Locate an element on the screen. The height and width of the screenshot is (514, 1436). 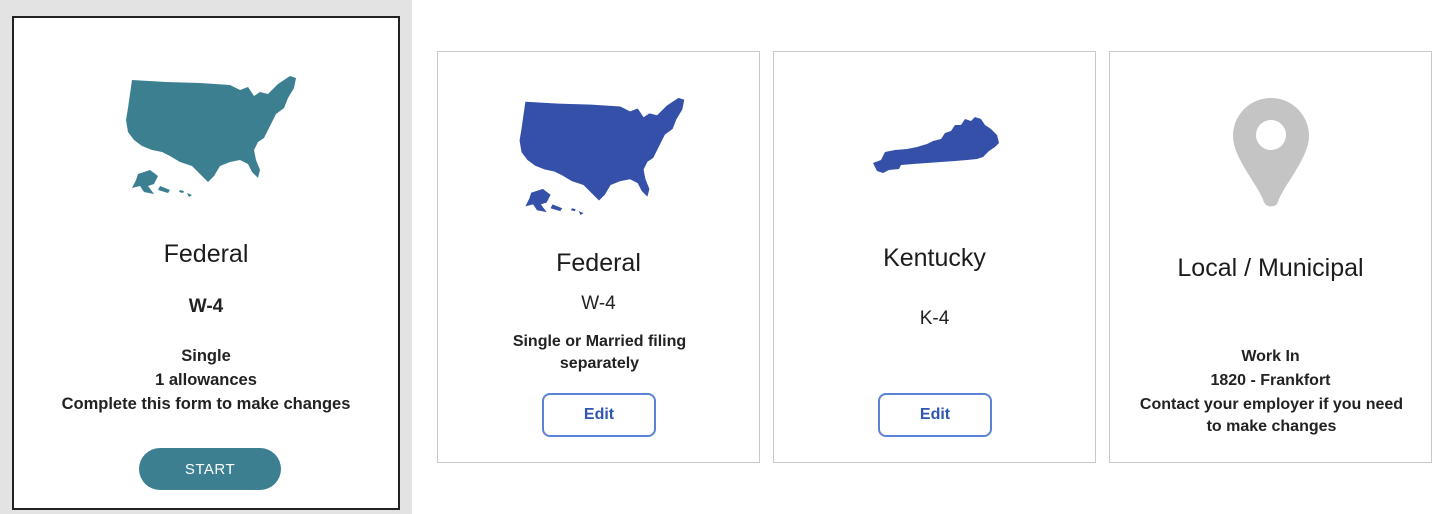
filing-status: Single or Married filing separately is located at coordinates (599, 352).